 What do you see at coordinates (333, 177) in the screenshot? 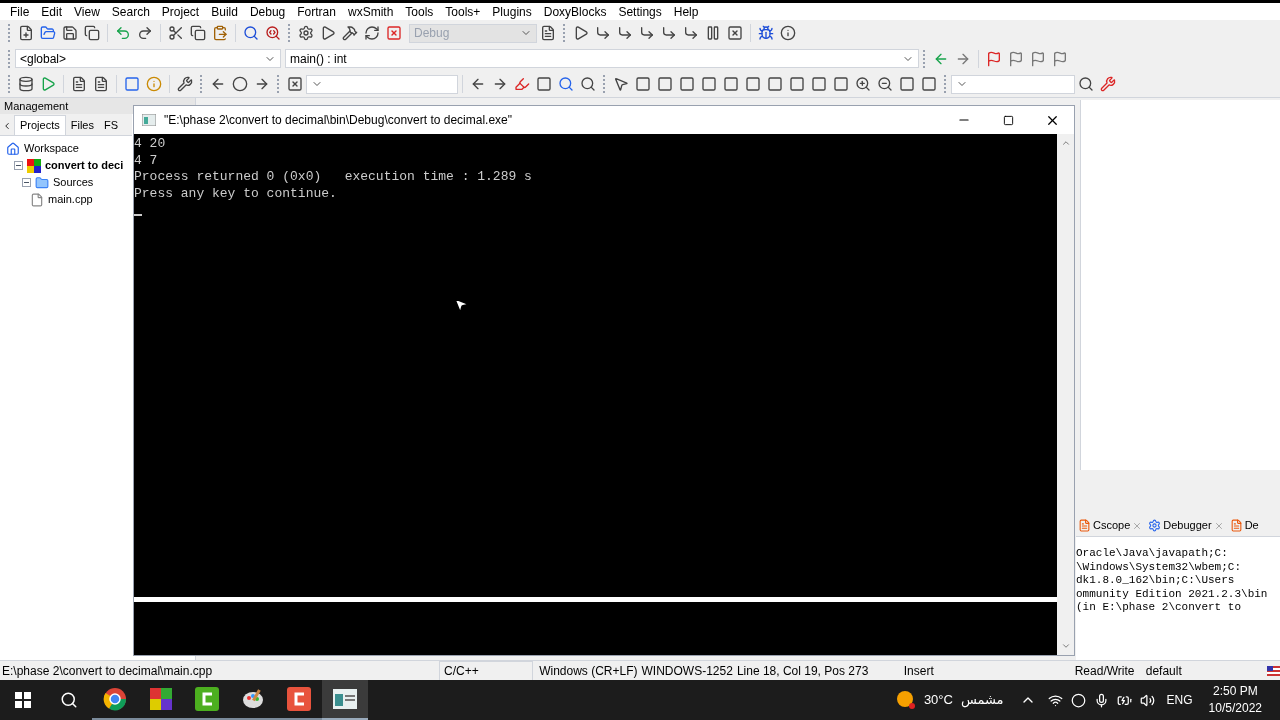
I see `console-line: Process returned 0 (0x0) execution time : 1.289 s` at bounding box center [333, 177].